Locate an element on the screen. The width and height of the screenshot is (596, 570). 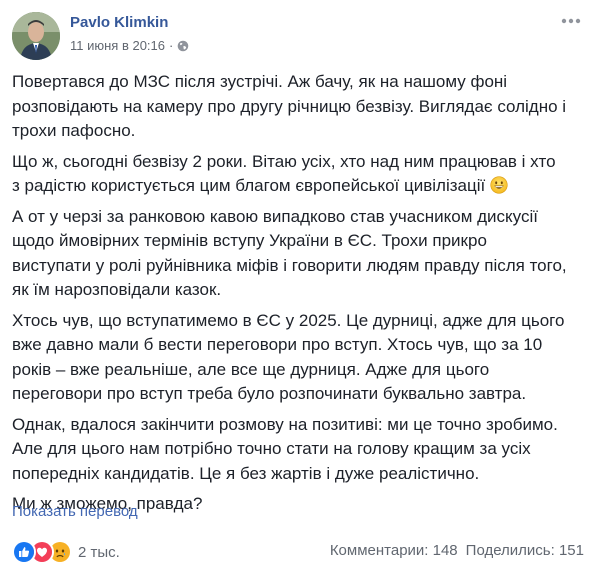
post-meta: 11 июня в 20:16 · is located at coordinates (129, 45).